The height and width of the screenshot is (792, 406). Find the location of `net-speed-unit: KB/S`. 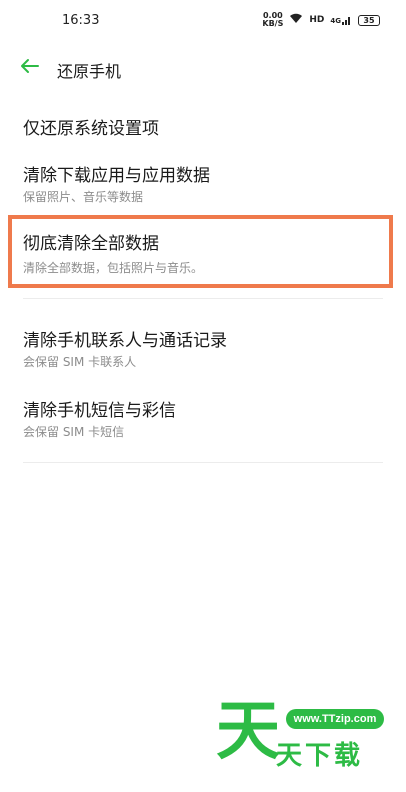

net-speed-unit: KB/S is located at coordinates (273, 23).